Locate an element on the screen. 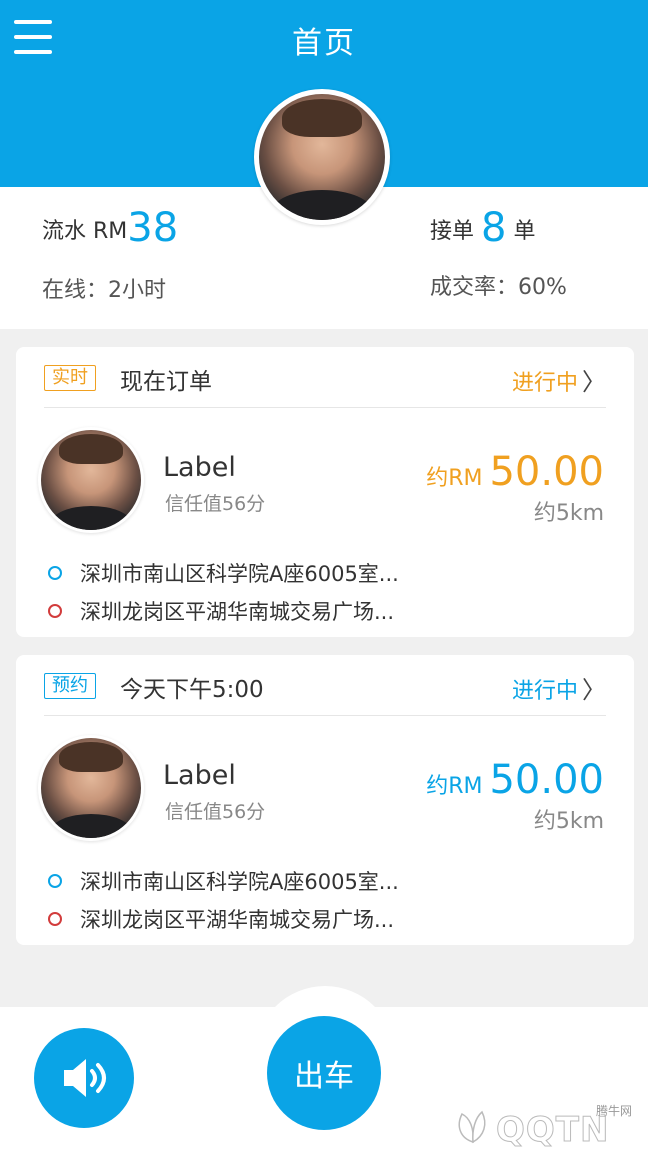 The height and width of the screenshot is (1152, 648). watermark-logo: QQTN 腾牛网 is located at coordinates (545, 1125).